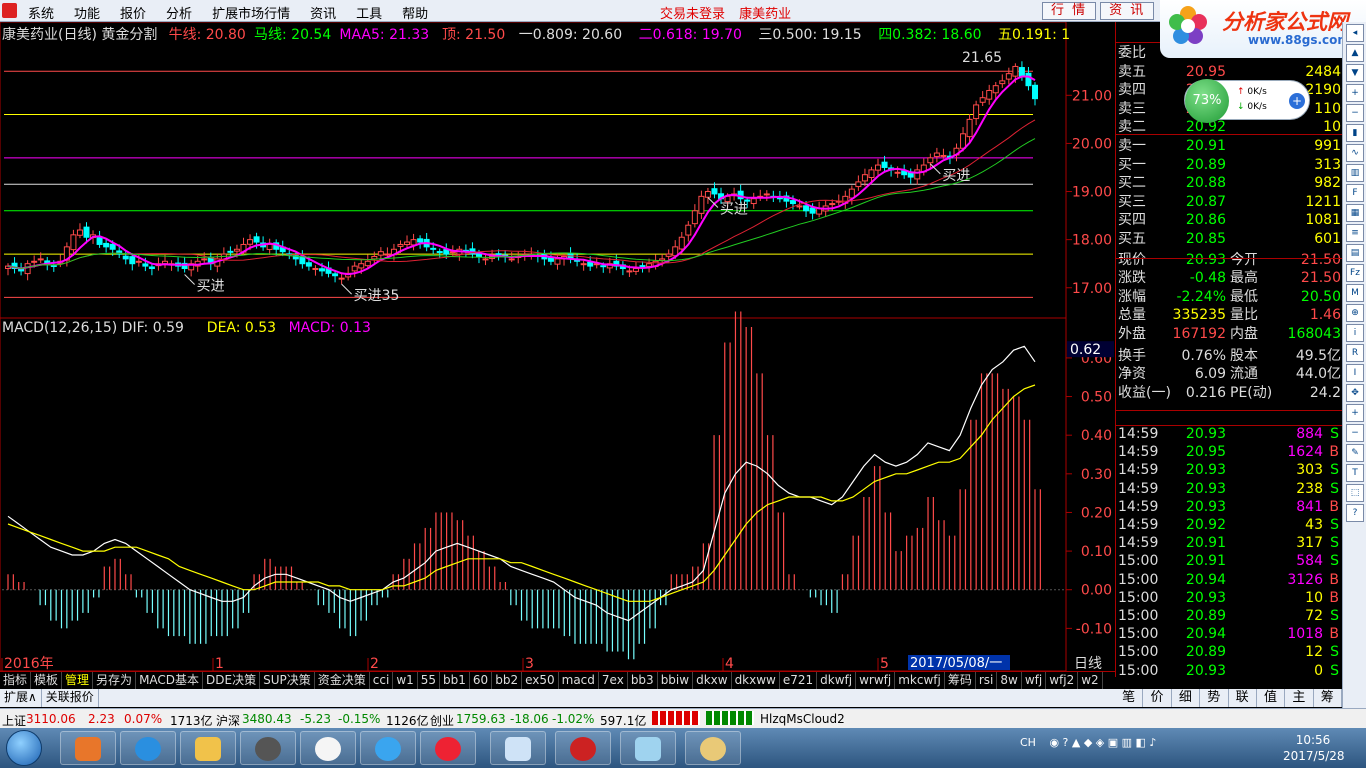  Describe the element at coordinates (1129, 698) in the screenshot. I see `quote-tab-0: 笔` at that location.